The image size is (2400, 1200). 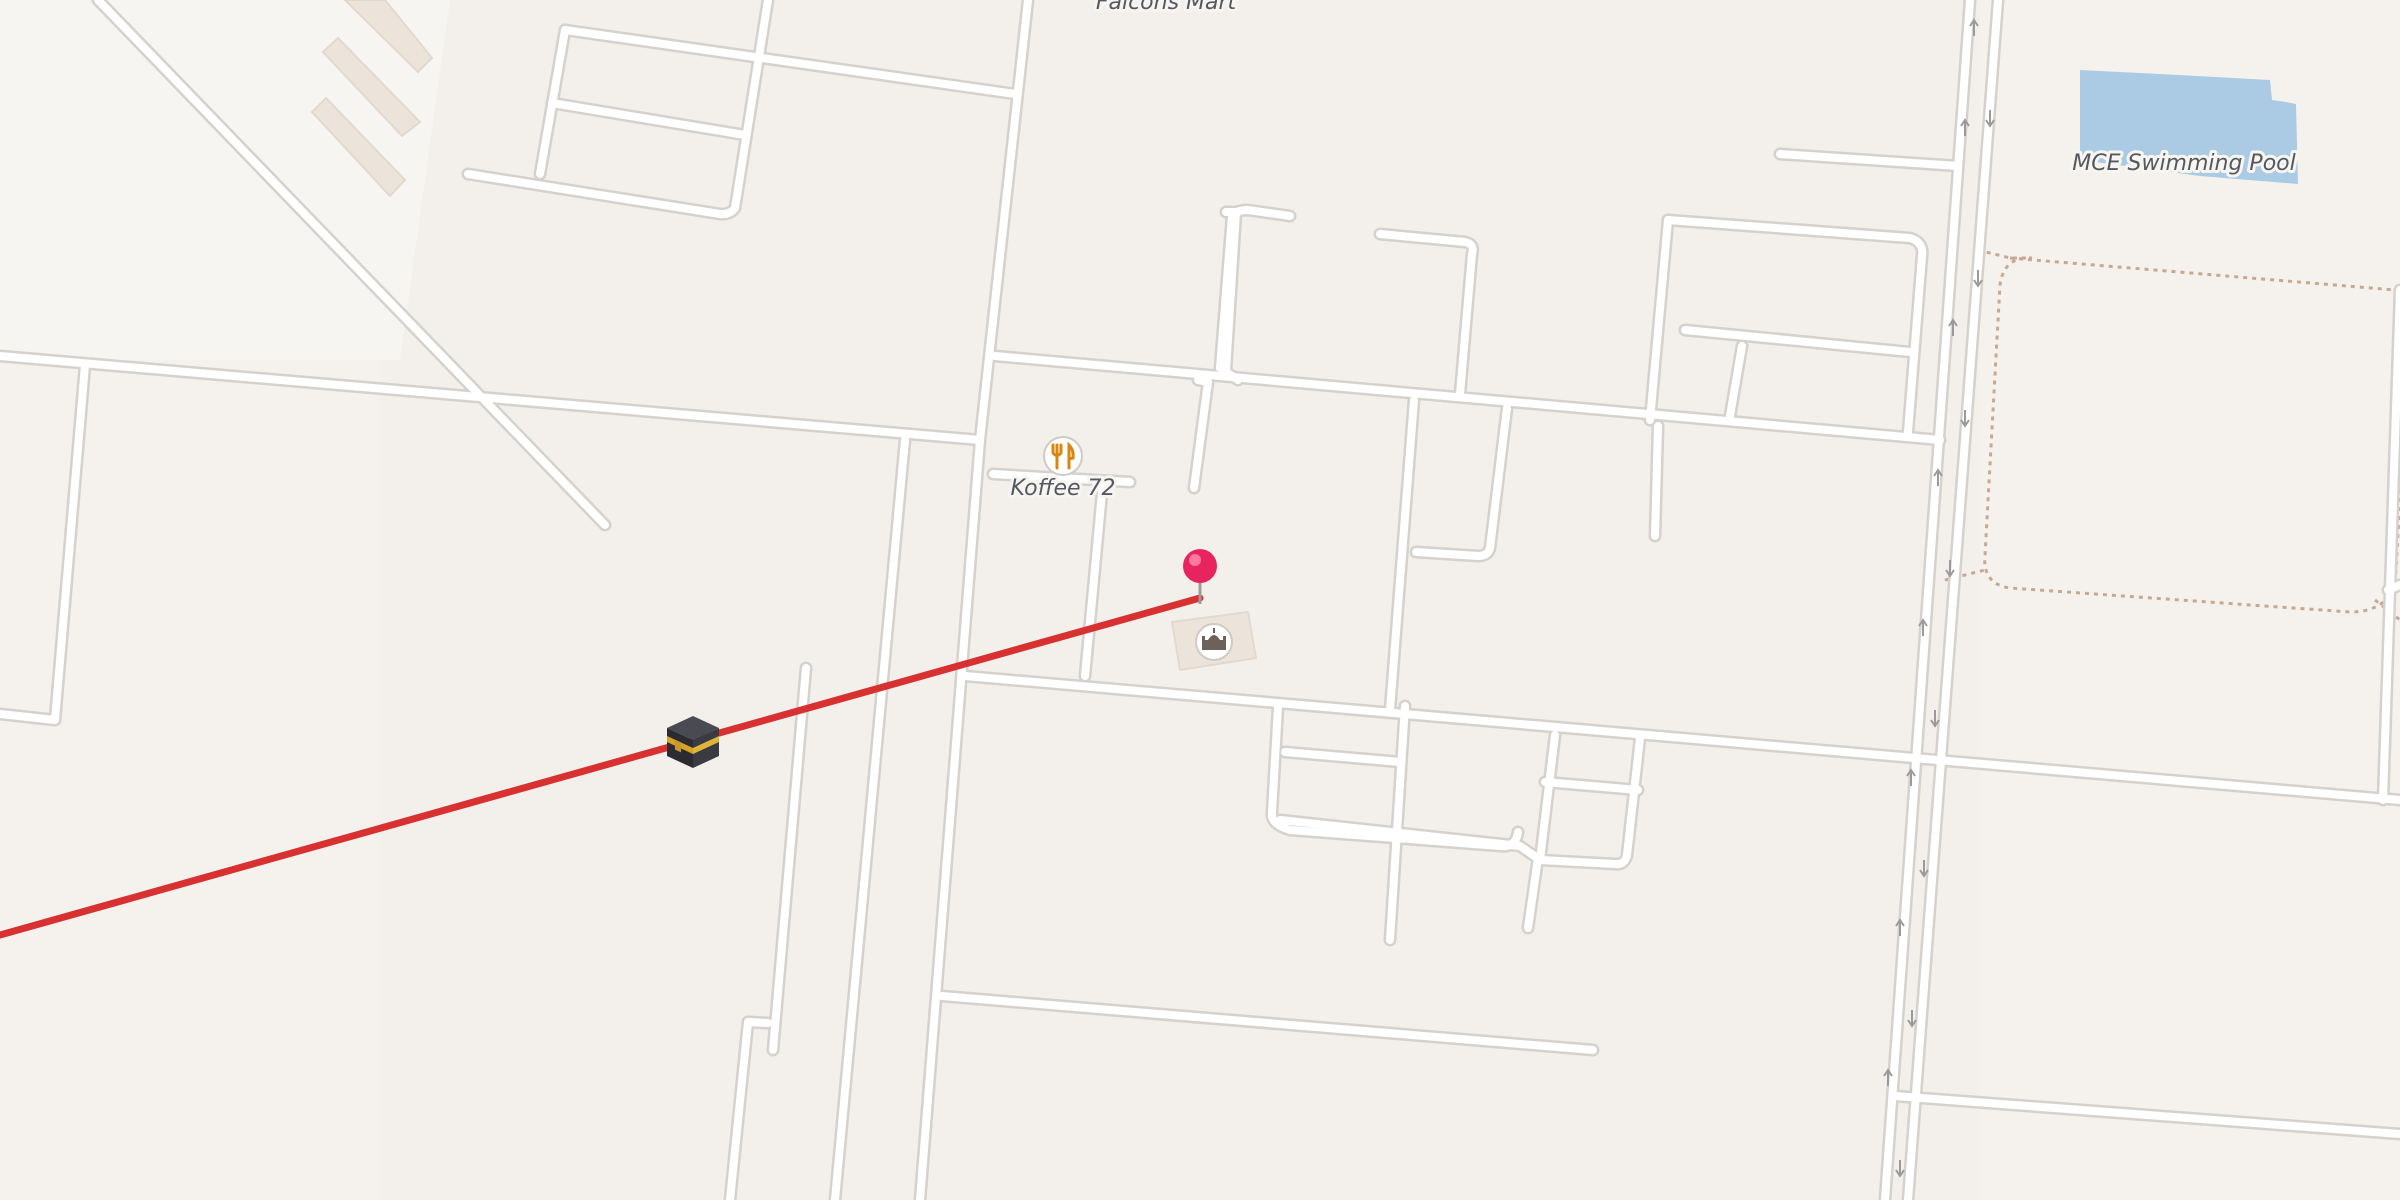 What do you see at coordinates (2183, 163) in the screenshot?
I see `poi-label-mce-swimming-pool: MCE Swimming Pool` at bounding box center [2183, 163].